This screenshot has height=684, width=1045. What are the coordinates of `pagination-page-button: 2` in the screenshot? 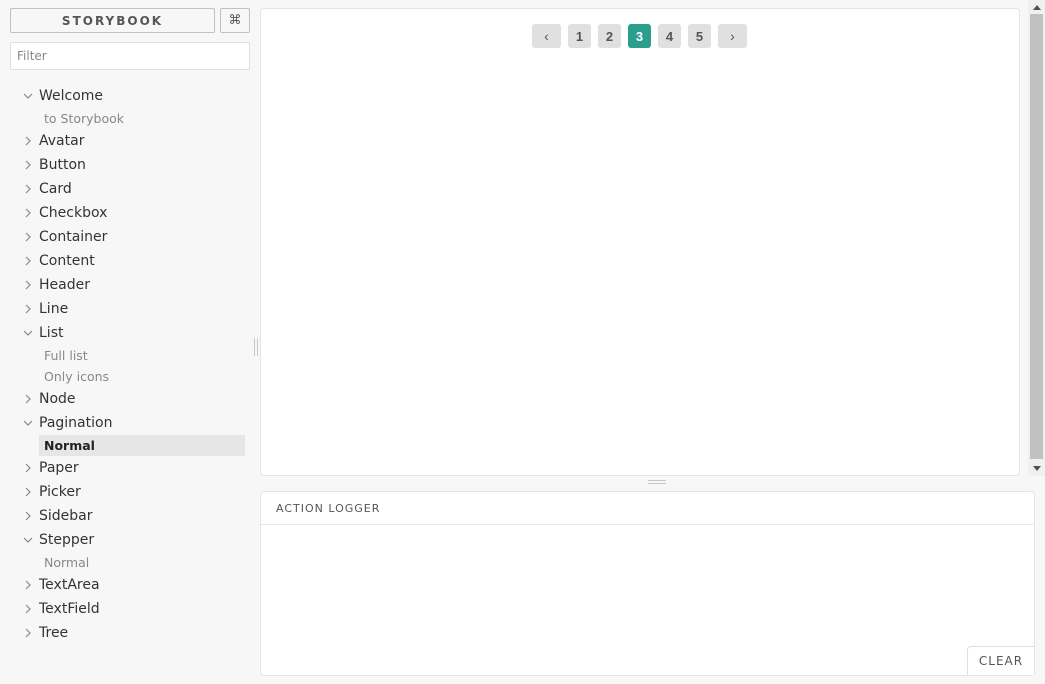 It's located at (609, 36).